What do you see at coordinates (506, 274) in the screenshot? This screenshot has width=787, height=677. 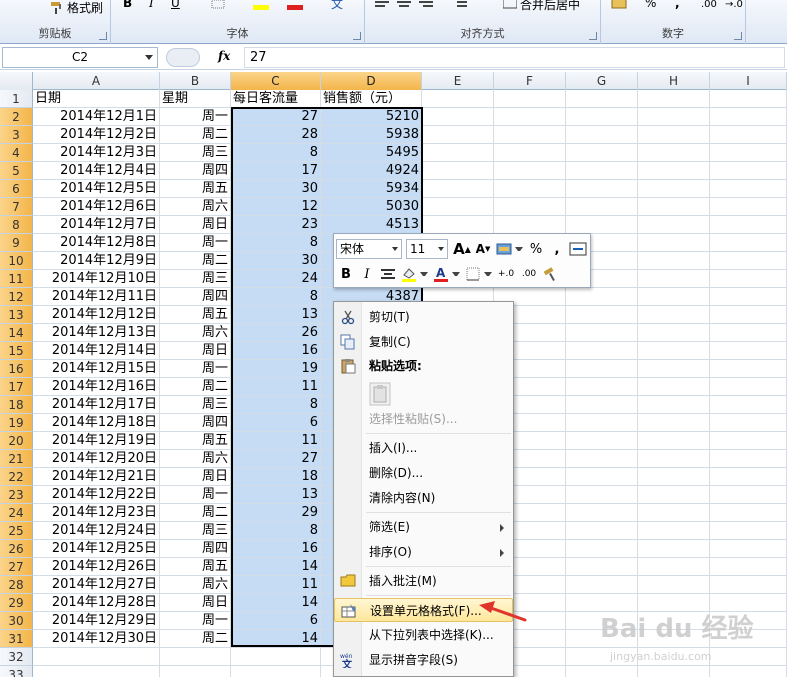 I see `mini-increase-decimal-button: +.0` at bounding box center [506, 274].